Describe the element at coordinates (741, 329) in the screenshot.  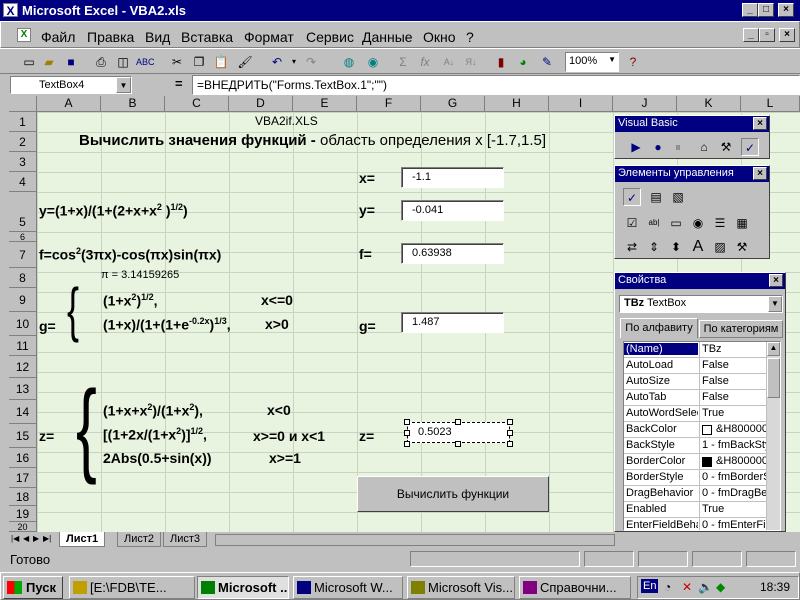
I see `tab-categorized: По категориям` at that location.